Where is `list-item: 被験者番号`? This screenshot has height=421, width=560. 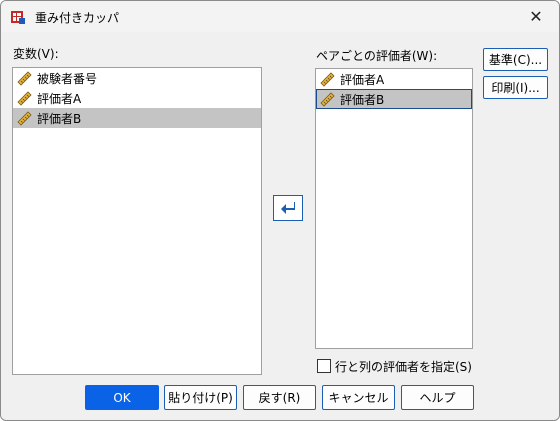
list-item: 被験者番号 is located at coordinates (137, 78).